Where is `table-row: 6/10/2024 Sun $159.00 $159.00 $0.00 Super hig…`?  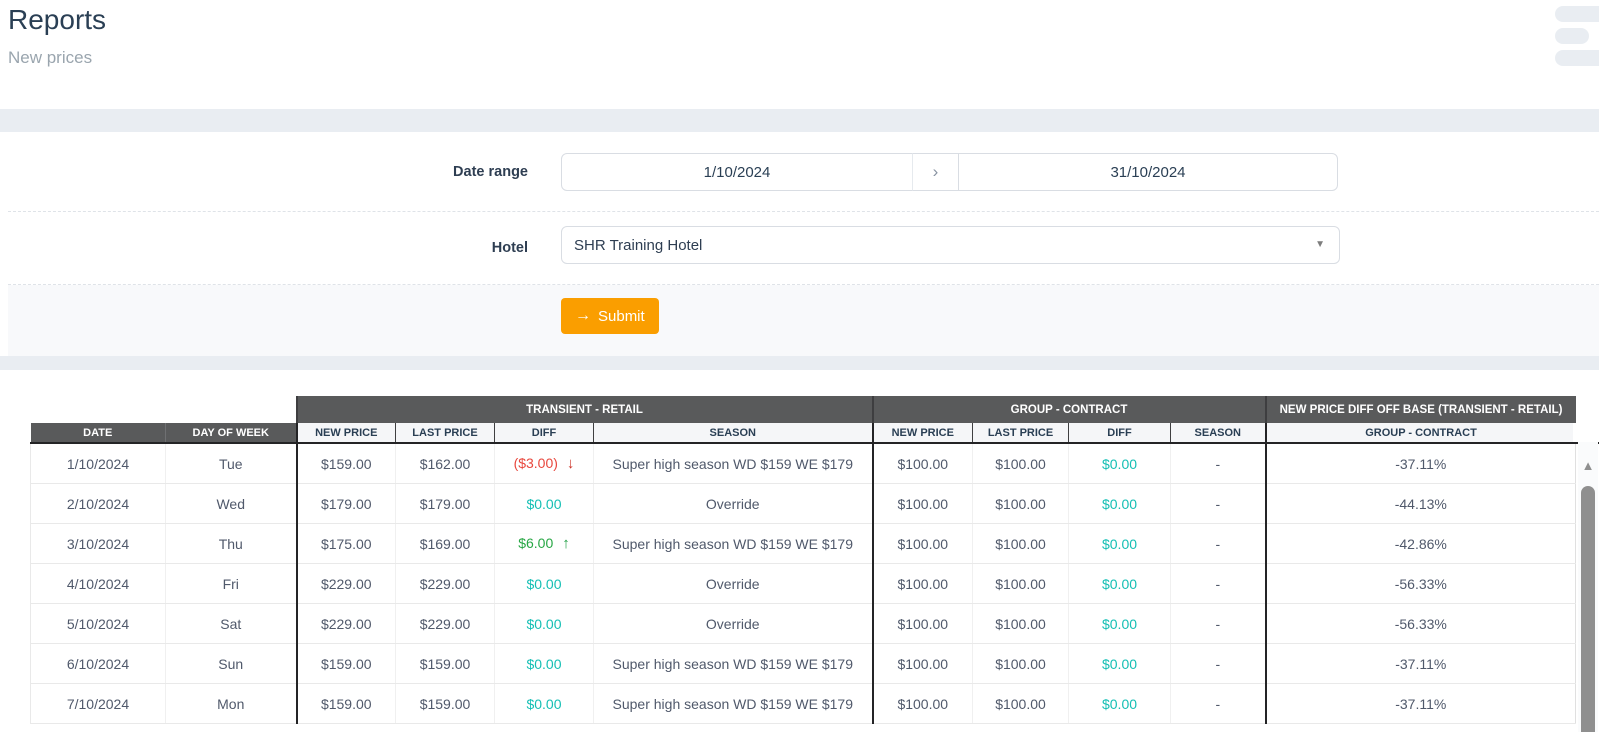 table-row: 6/10/2024 Sun $159.00 $159.00 $0.00 Super hig… is located at coordinates (803, 663).